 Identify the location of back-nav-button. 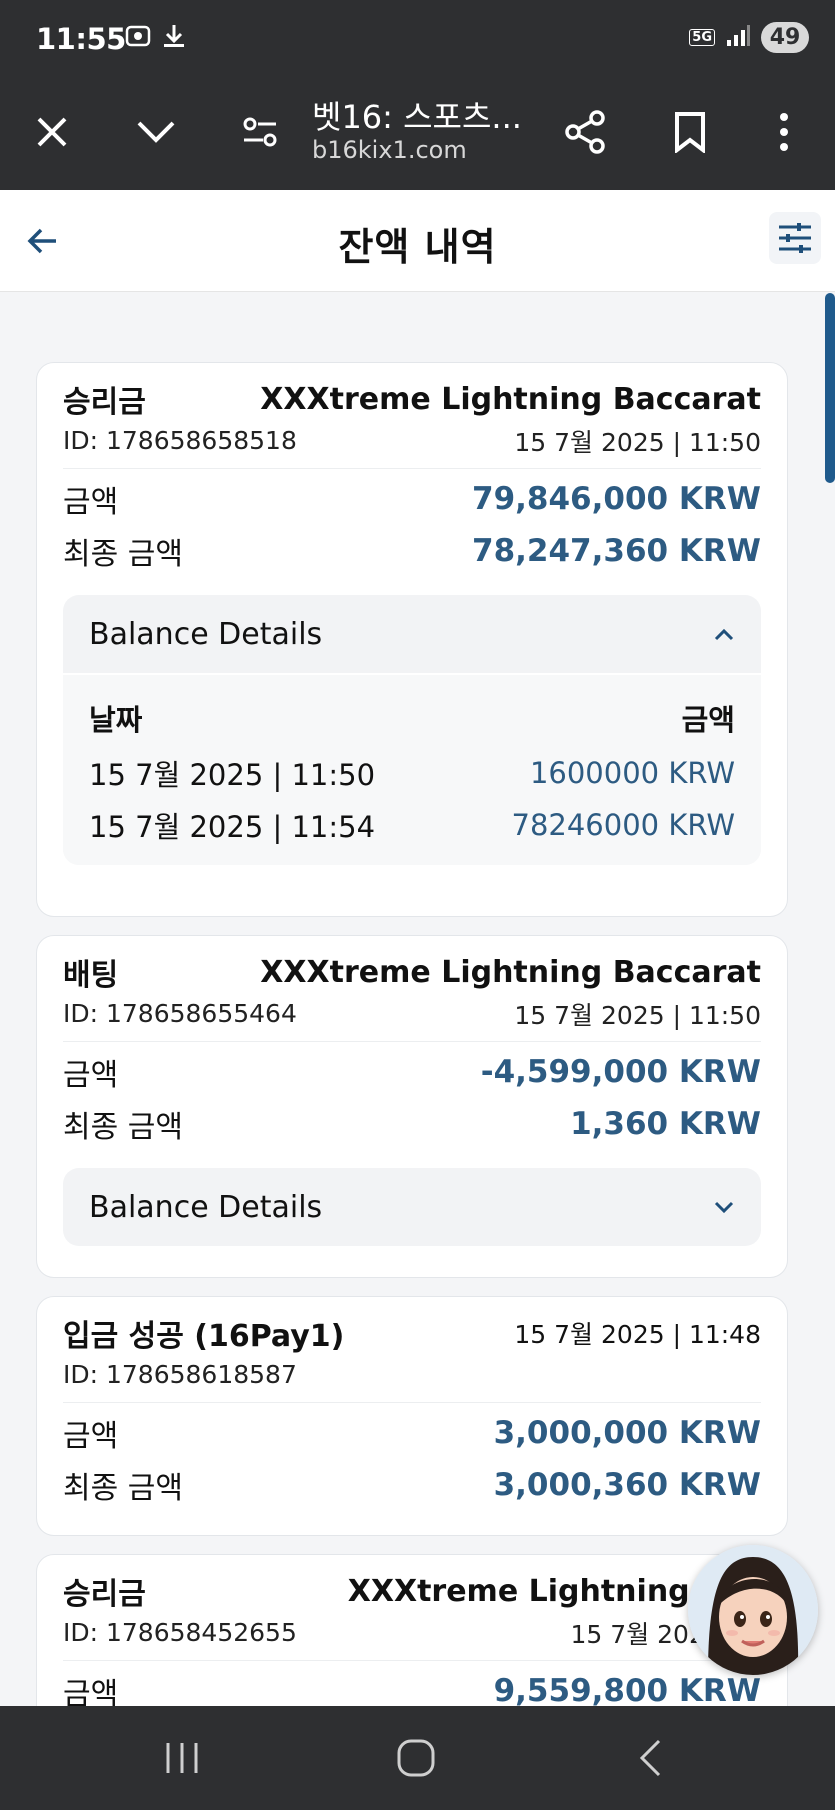
(650, 1758).